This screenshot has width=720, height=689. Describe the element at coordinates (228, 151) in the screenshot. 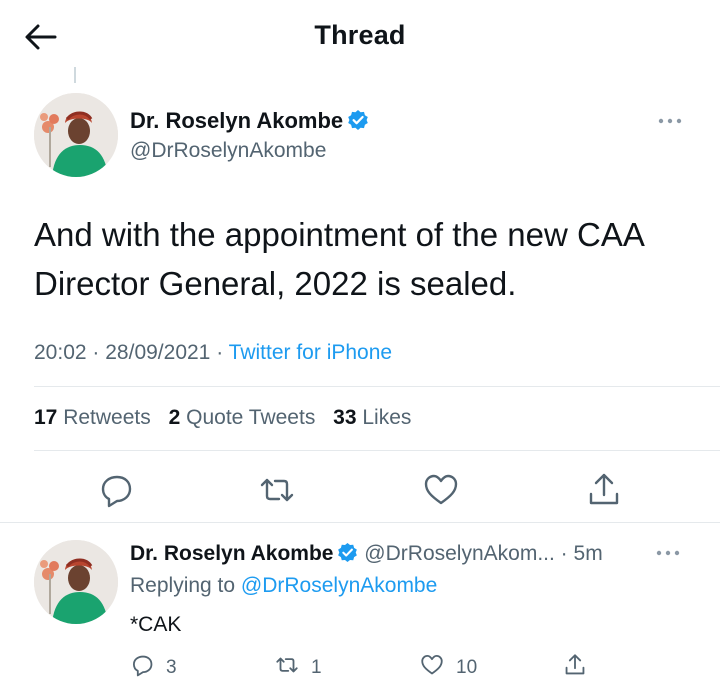

I see `author-handle: @DrRoselynAkombe` at that location.